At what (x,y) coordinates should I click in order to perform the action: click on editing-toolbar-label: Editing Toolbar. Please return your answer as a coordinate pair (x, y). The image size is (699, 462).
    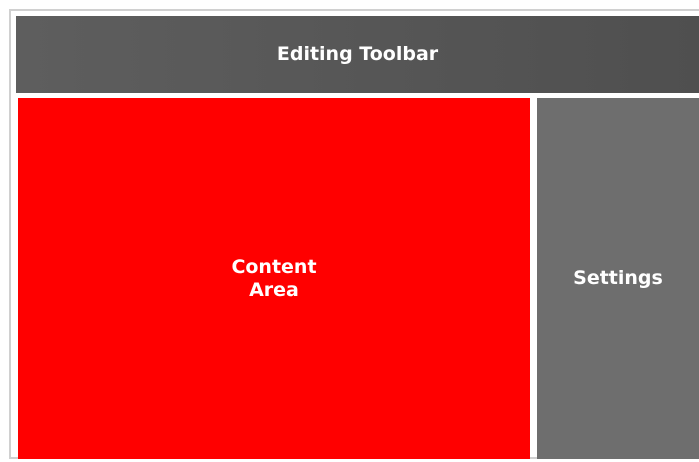
    Looking at the image, I should click on (357, 54).